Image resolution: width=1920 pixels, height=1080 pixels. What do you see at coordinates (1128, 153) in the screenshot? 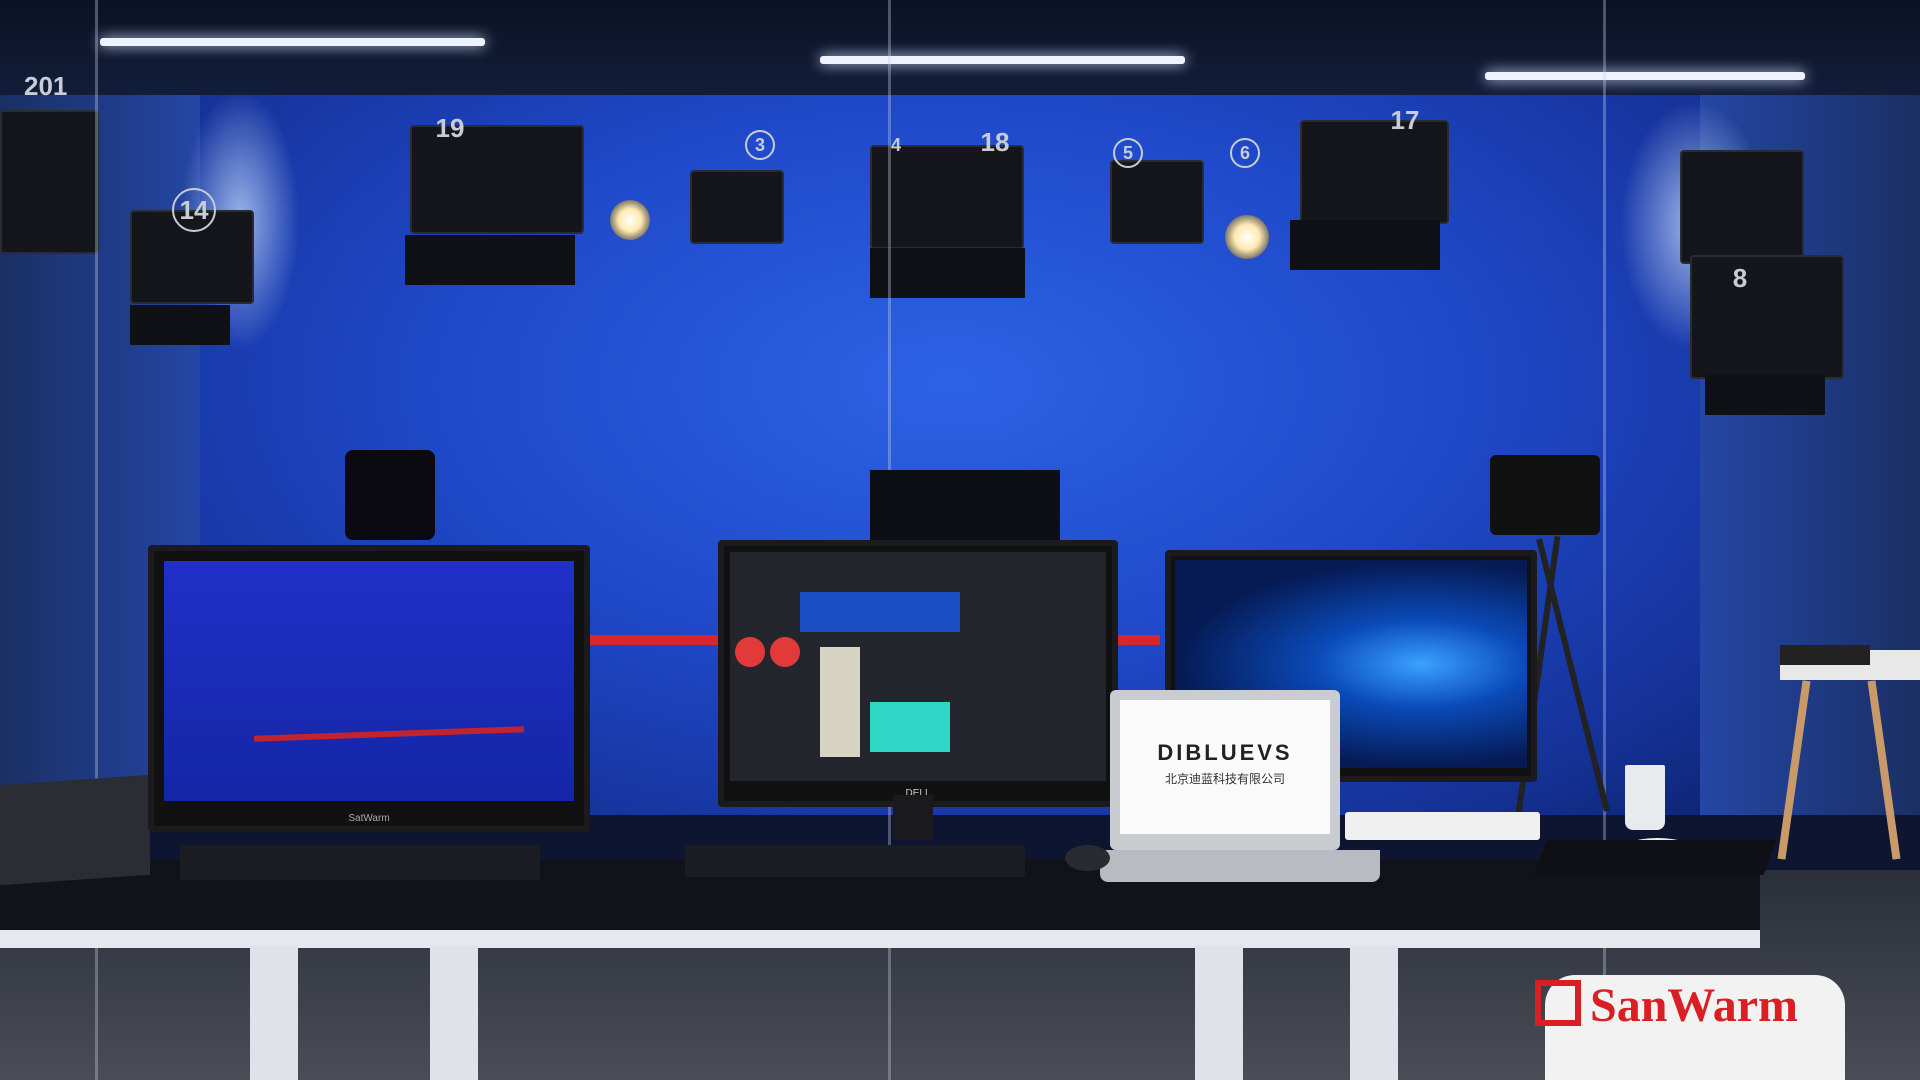
I see `light-number: 5` at bounding box center [1128, 153].